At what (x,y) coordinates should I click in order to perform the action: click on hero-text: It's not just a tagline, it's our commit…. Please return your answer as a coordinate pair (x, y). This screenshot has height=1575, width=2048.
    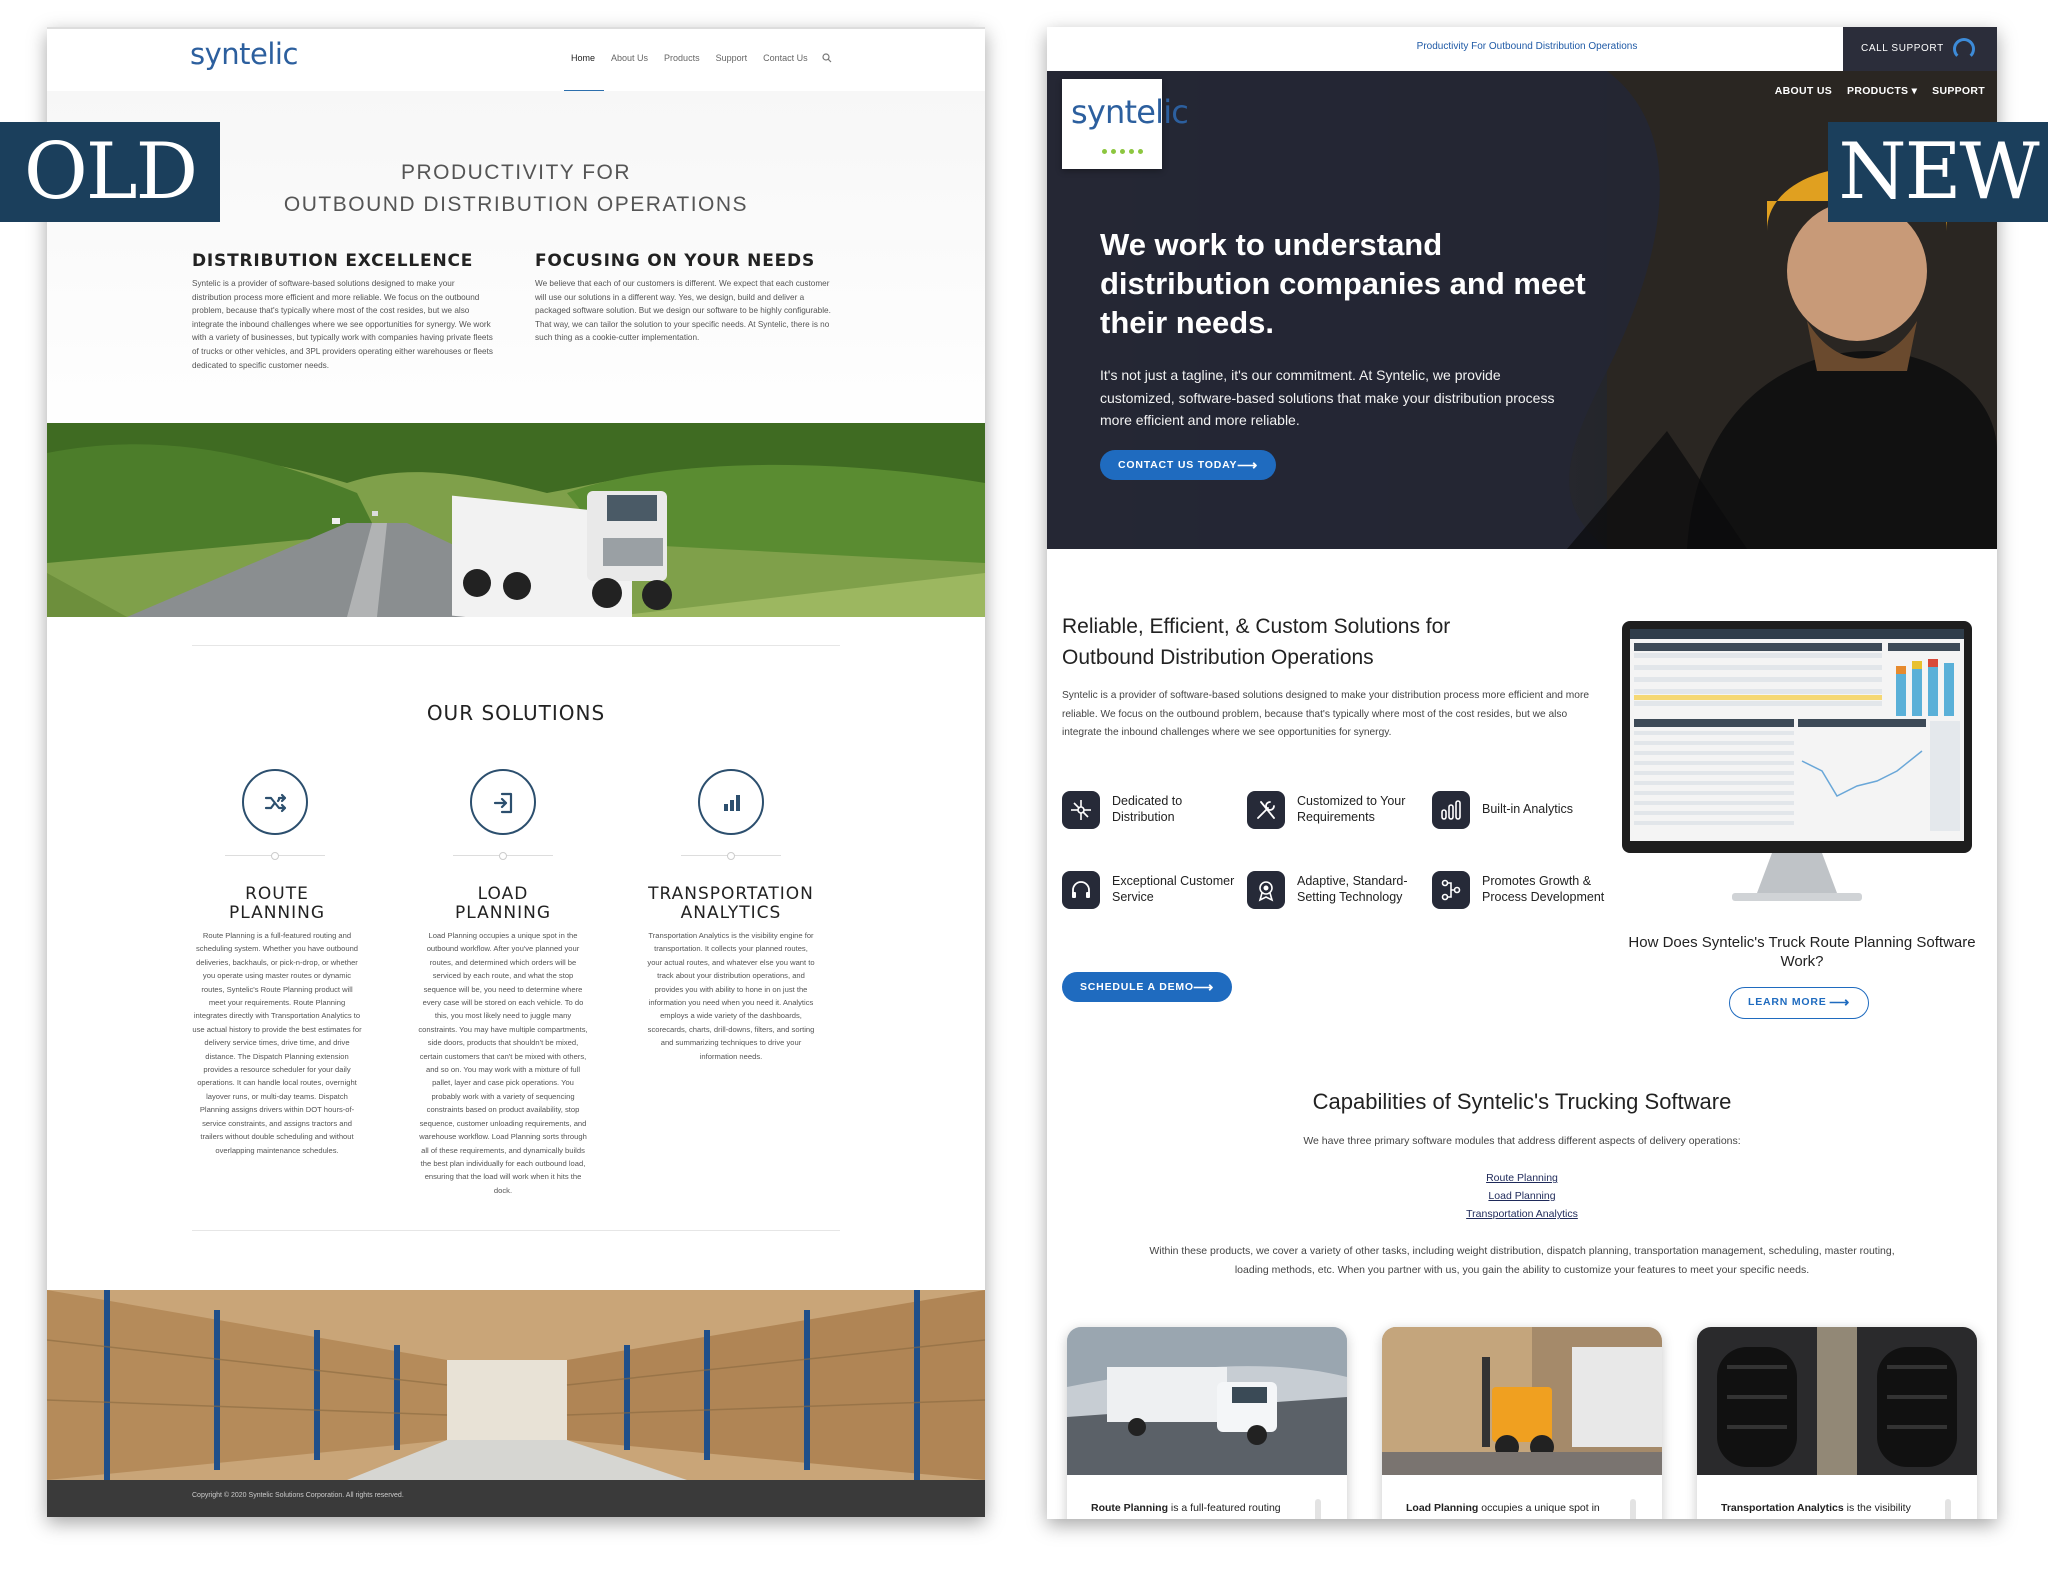
    Looking at the image, I should click on (1327, 397).